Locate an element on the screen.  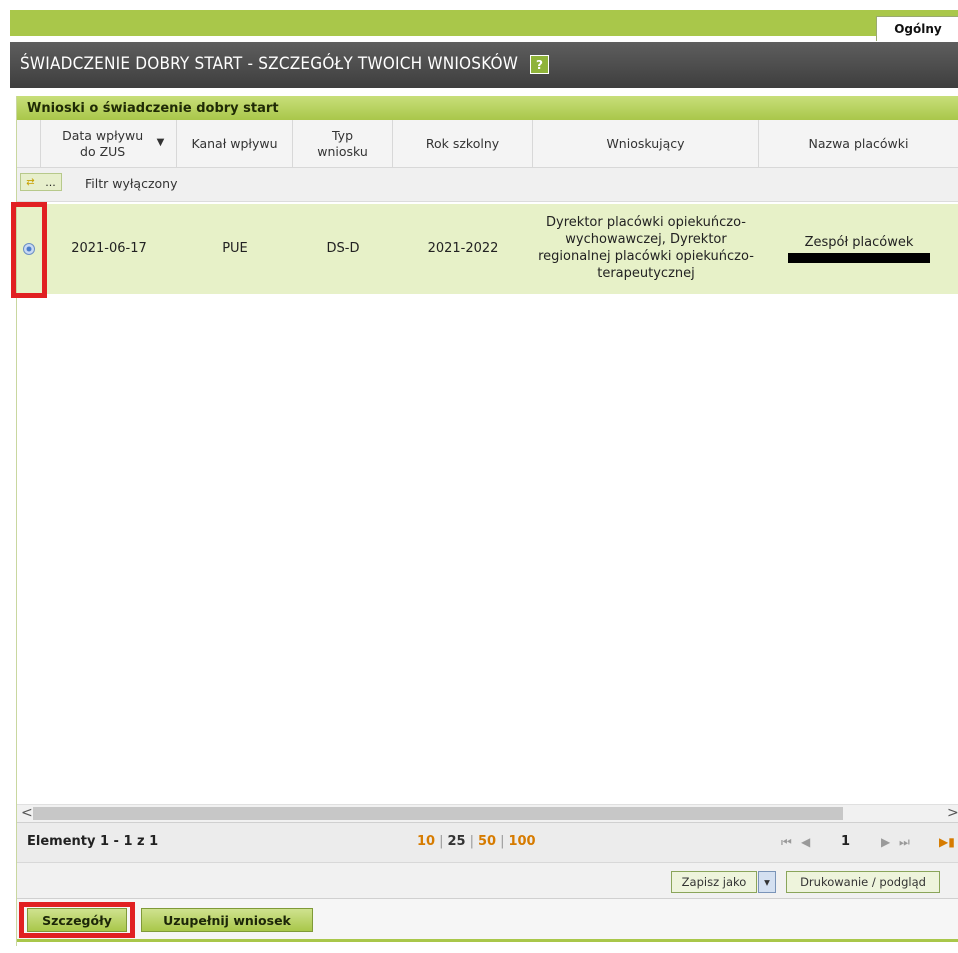
action-bar: Szczegóły Uzupełnij wniosek is located at coordinates (487, 920).